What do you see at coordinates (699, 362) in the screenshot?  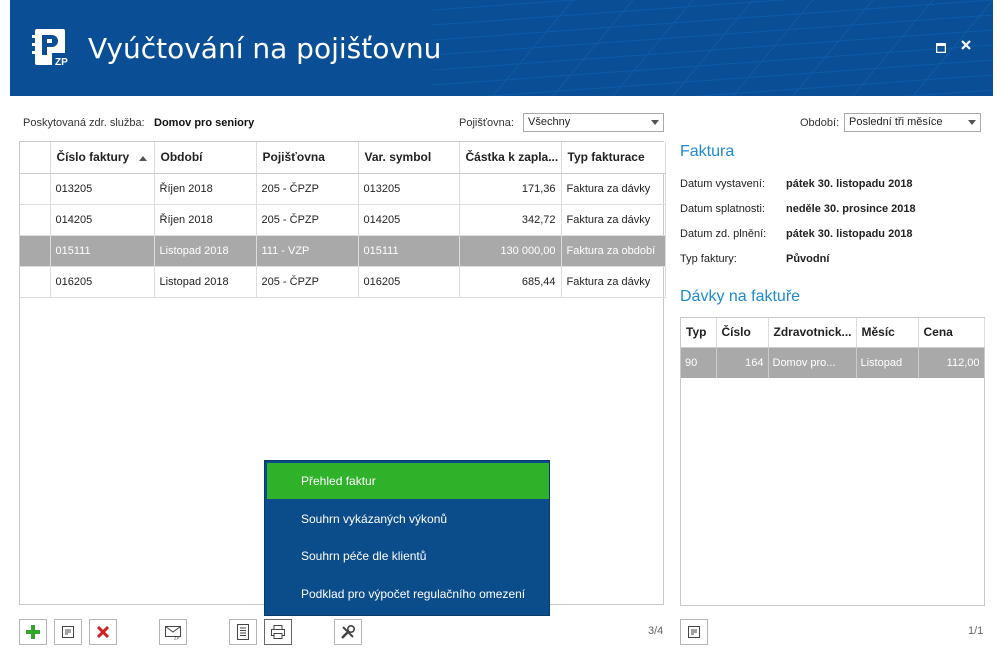 I see `cell-type: 90` at bounding box center [699, 362].